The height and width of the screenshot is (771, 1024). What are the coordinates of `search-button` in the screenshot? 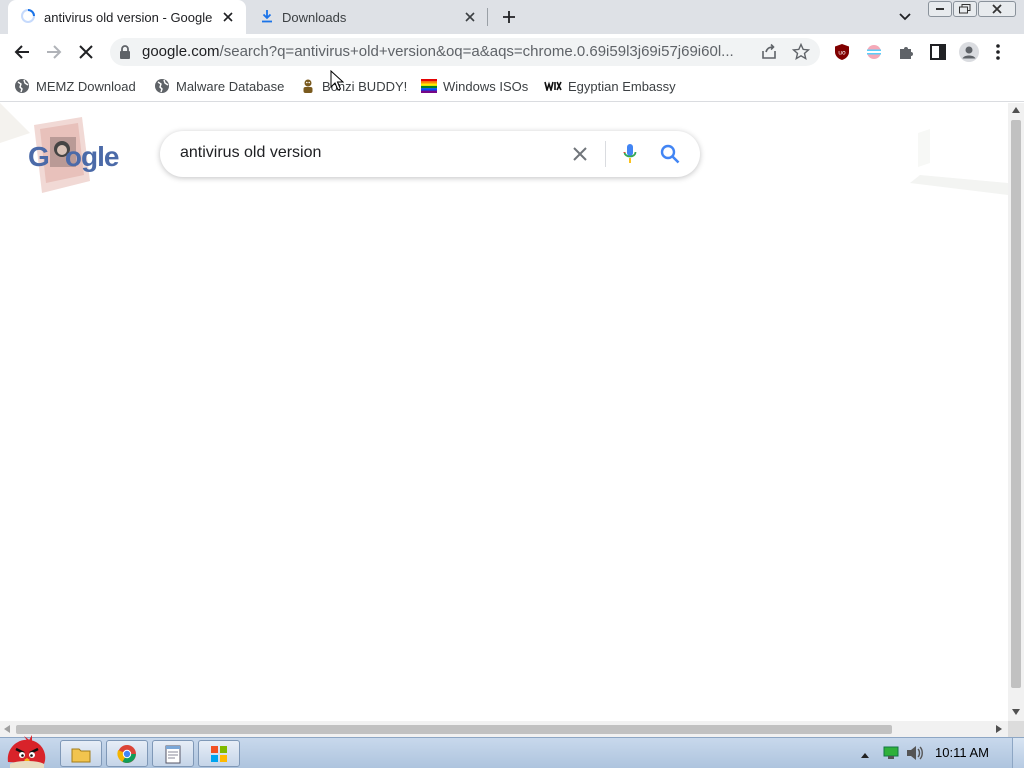 It's located at (670, 154).